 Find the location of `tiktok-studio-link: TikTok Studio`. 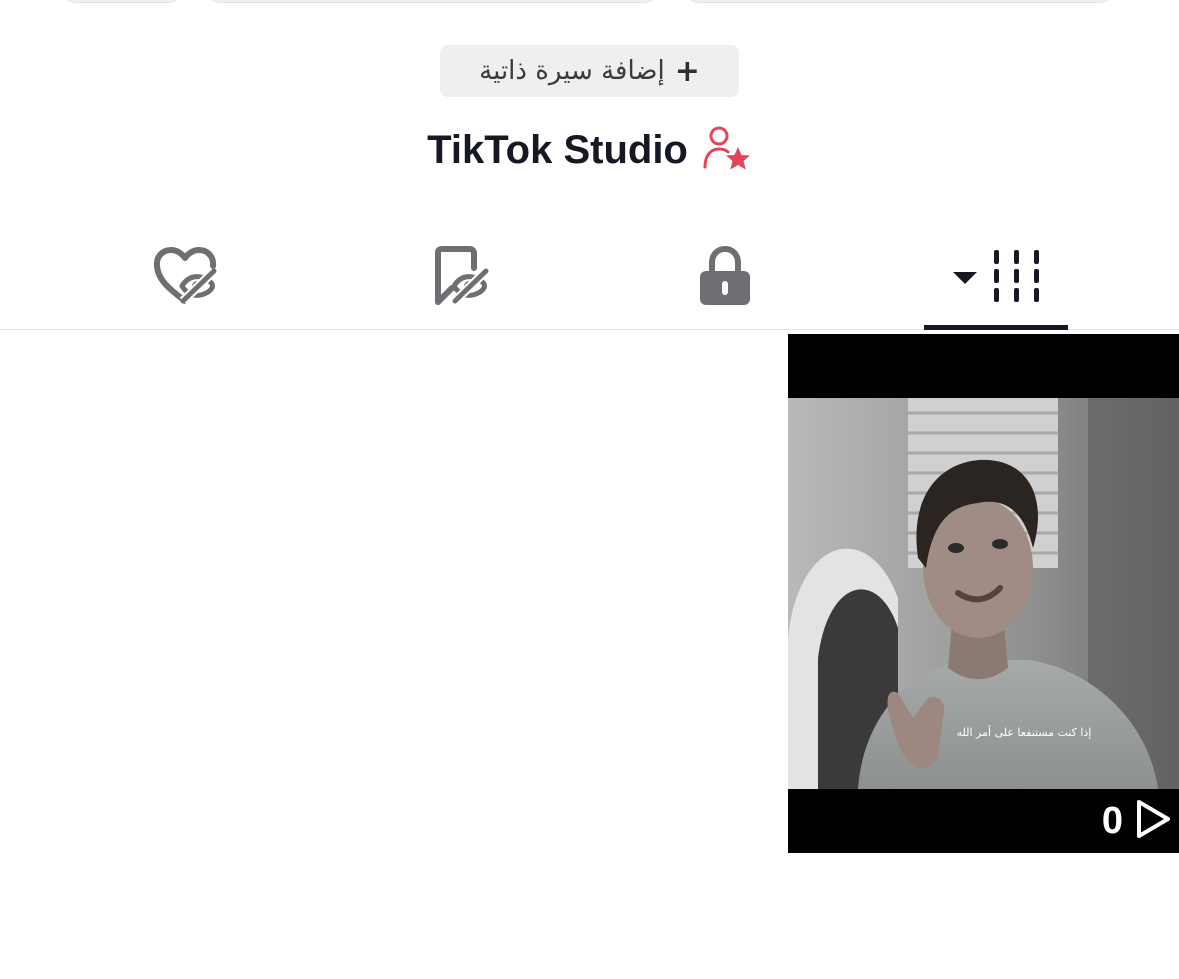

tiktok-studio-link: TikTok Studio is located at coordinates (589, 150).